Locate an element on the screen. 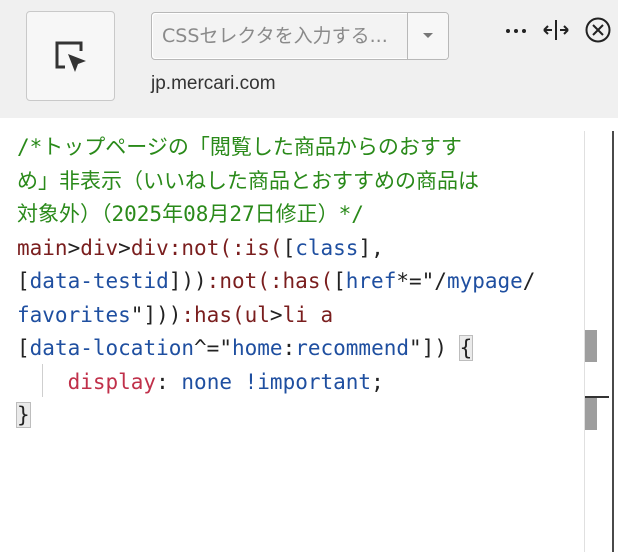  indent-guide is located at coordinates (42, 380).